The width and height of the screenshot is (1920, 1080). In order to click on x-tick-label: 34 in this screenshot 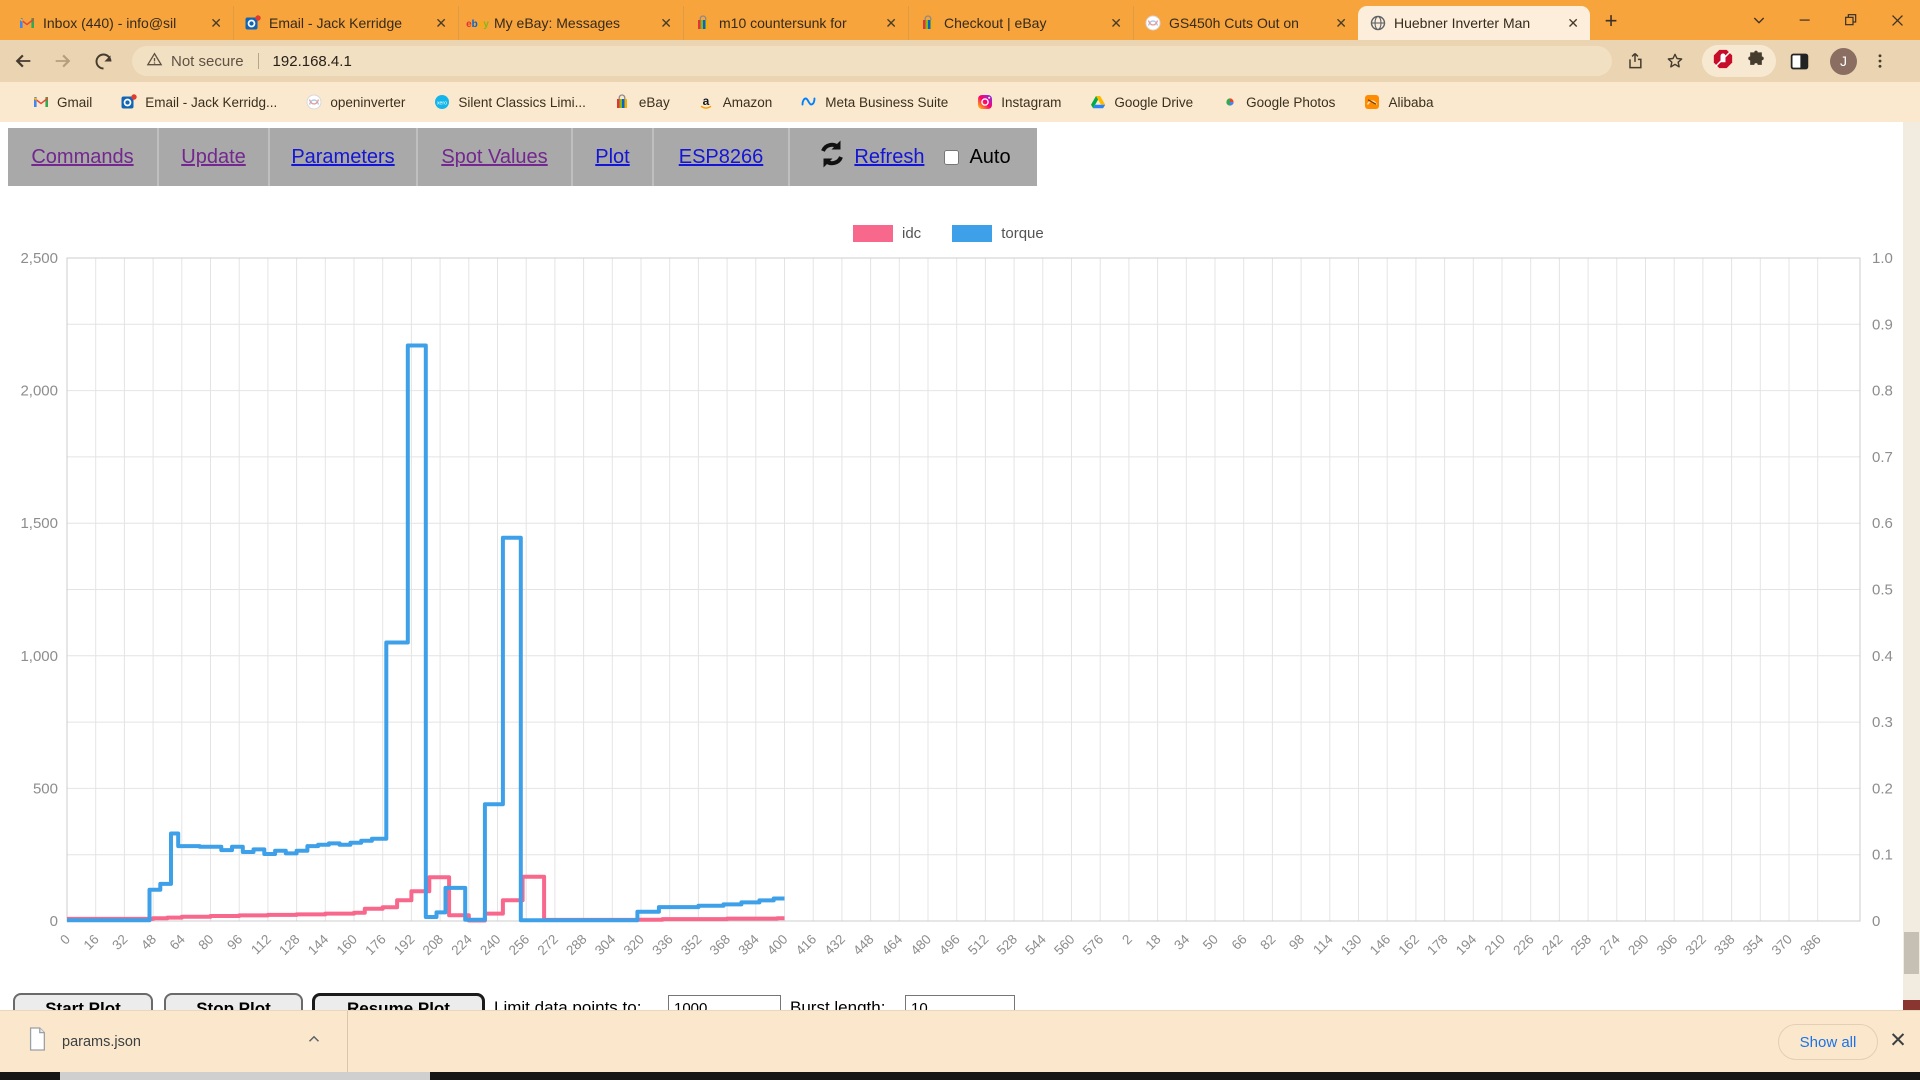, I will do `click(1182, 942)`.